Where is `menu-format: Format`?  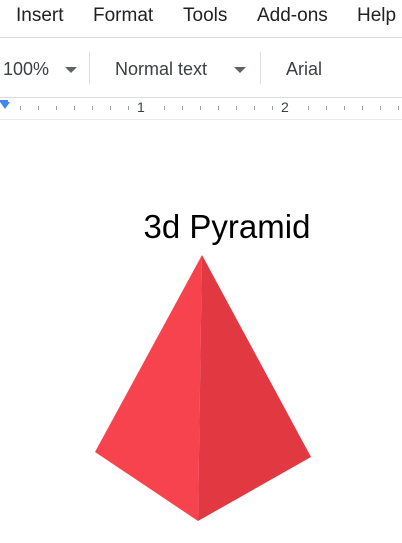
menu-format: Format is located at coordinates (123, 16).